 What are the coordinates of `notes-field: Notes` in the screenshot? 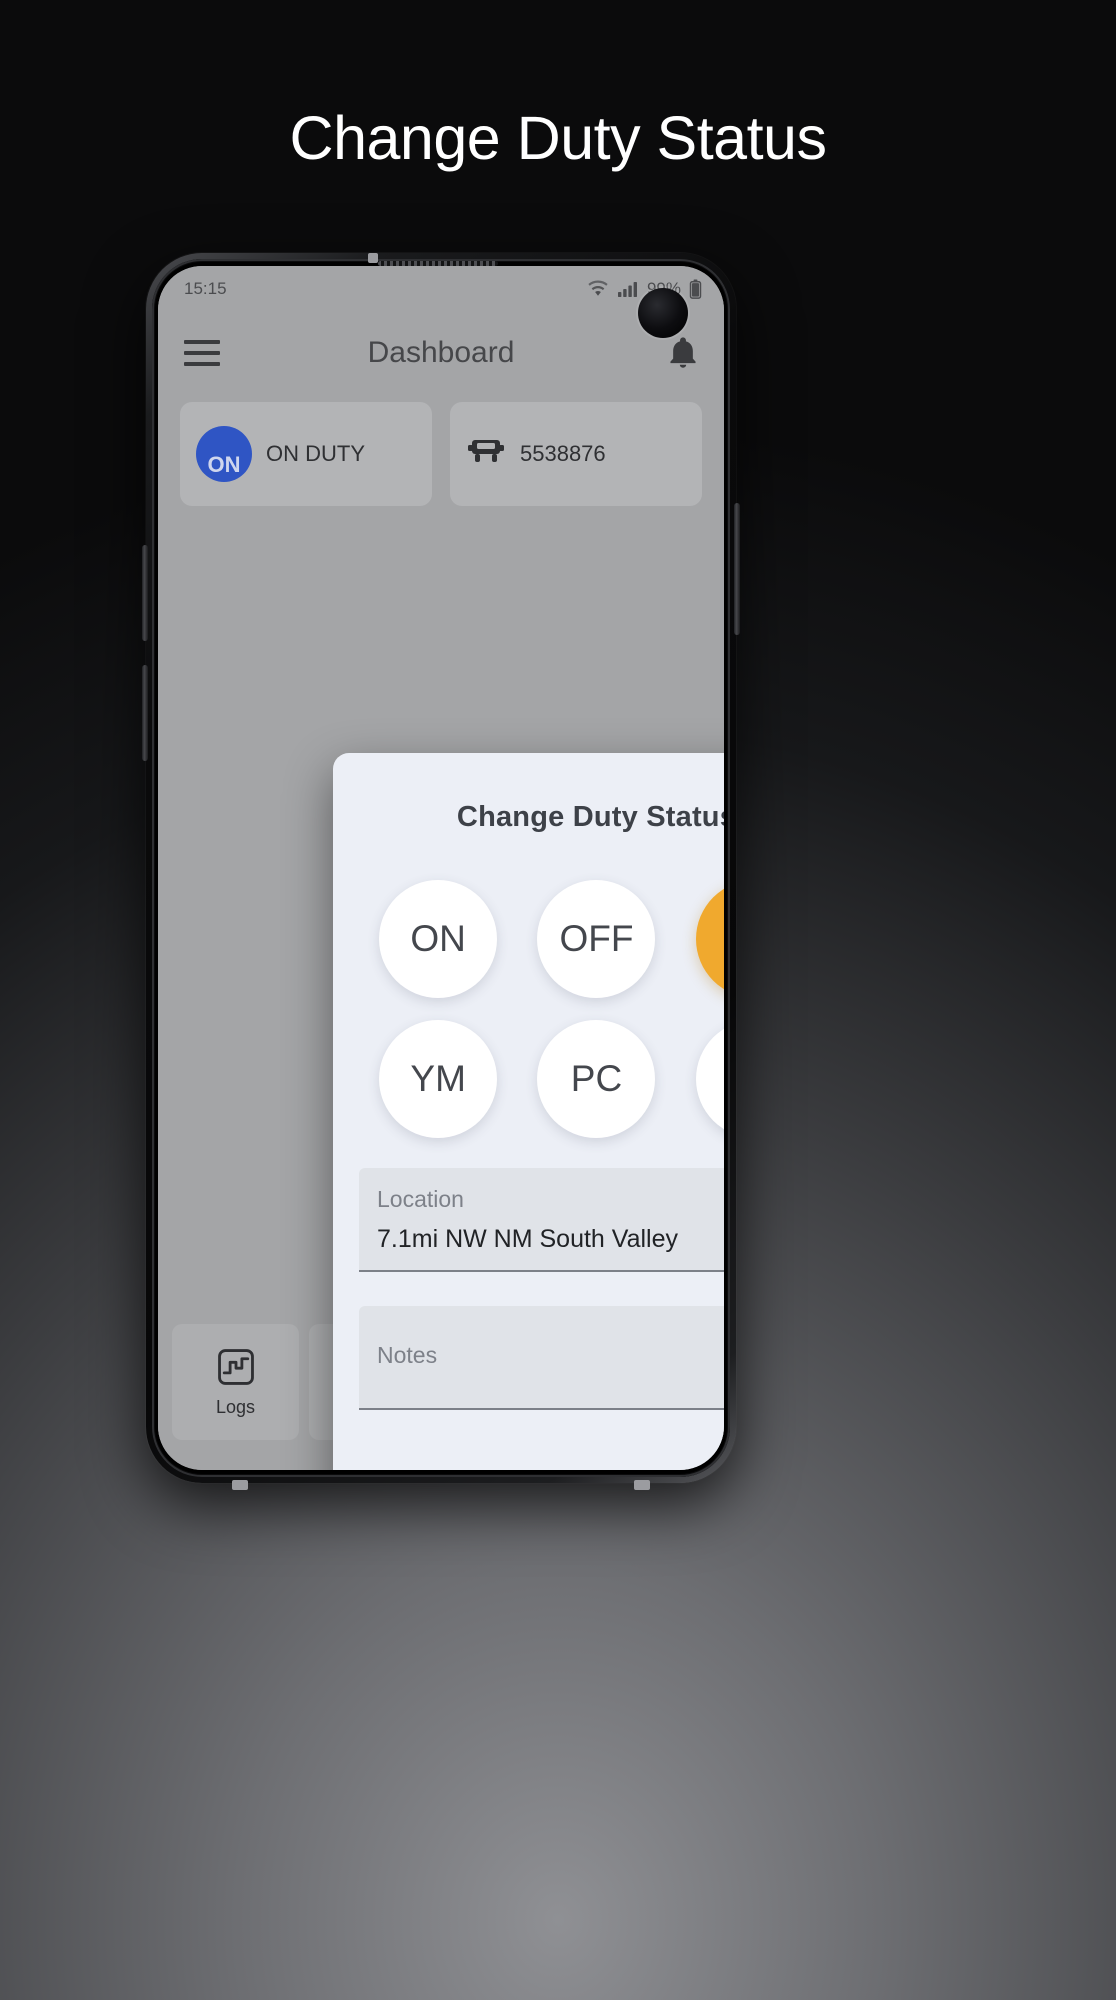 It's located at (541, 1358).